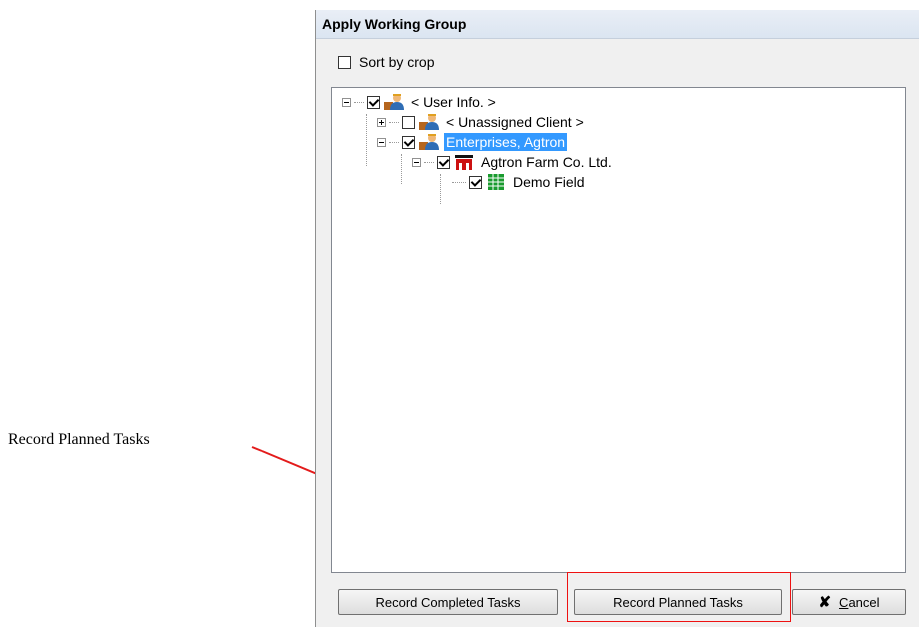  What do you see at coordinates (515, 122) in the screenshot?
I see `tree-node-label: < Unassigned Client >` at bounding box center [515, 122].